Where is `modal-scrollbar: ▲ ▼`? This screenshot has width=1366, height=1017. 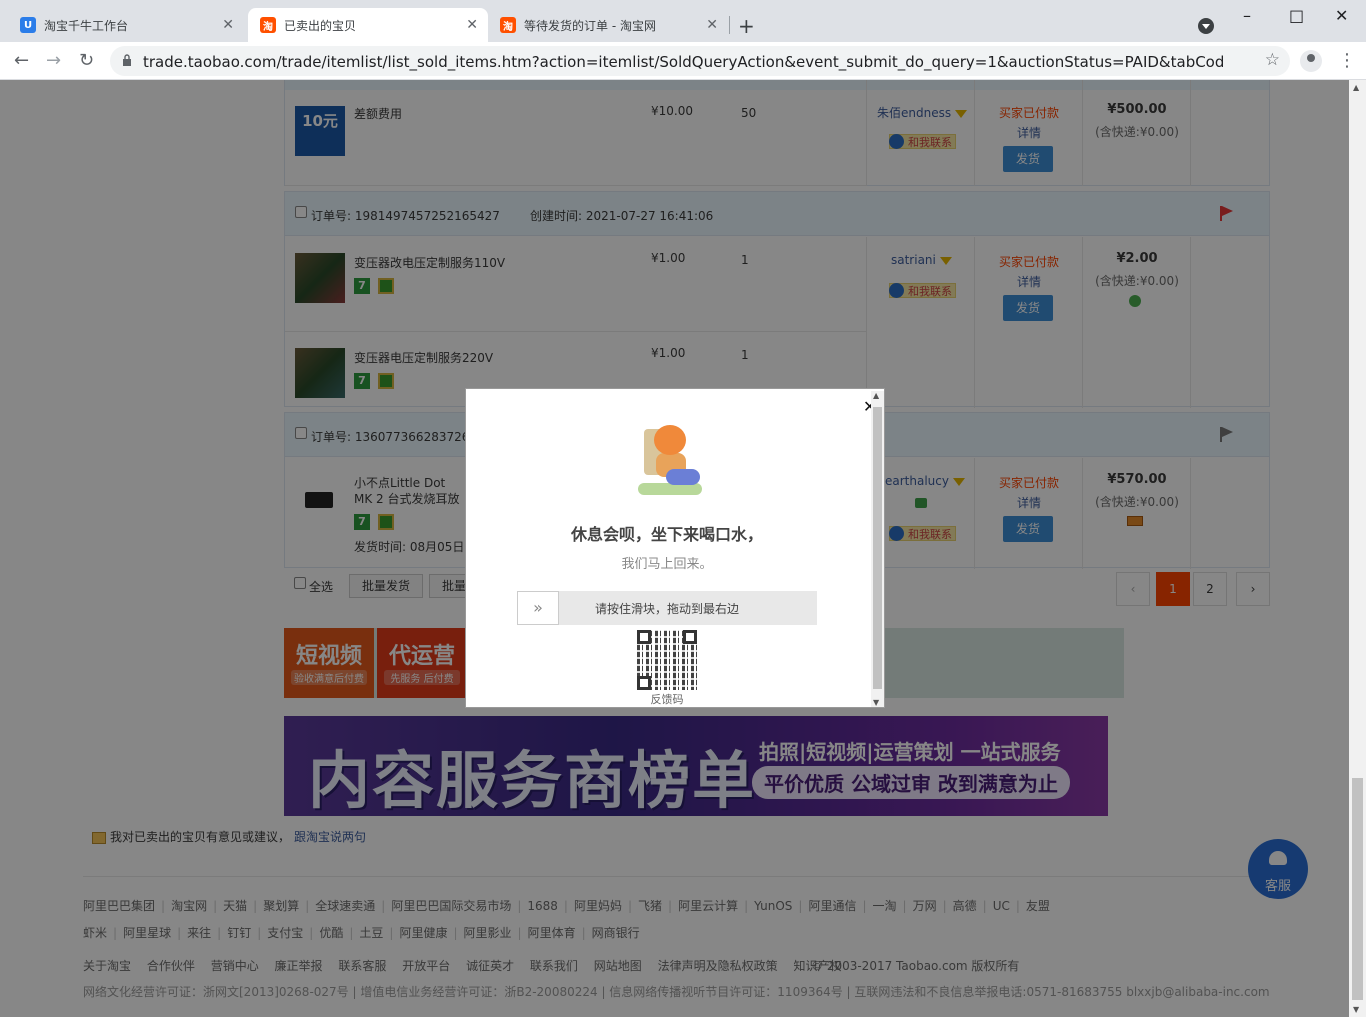 modal-scrollbar: ▲ ▼ is located at coordinates (877, 549).